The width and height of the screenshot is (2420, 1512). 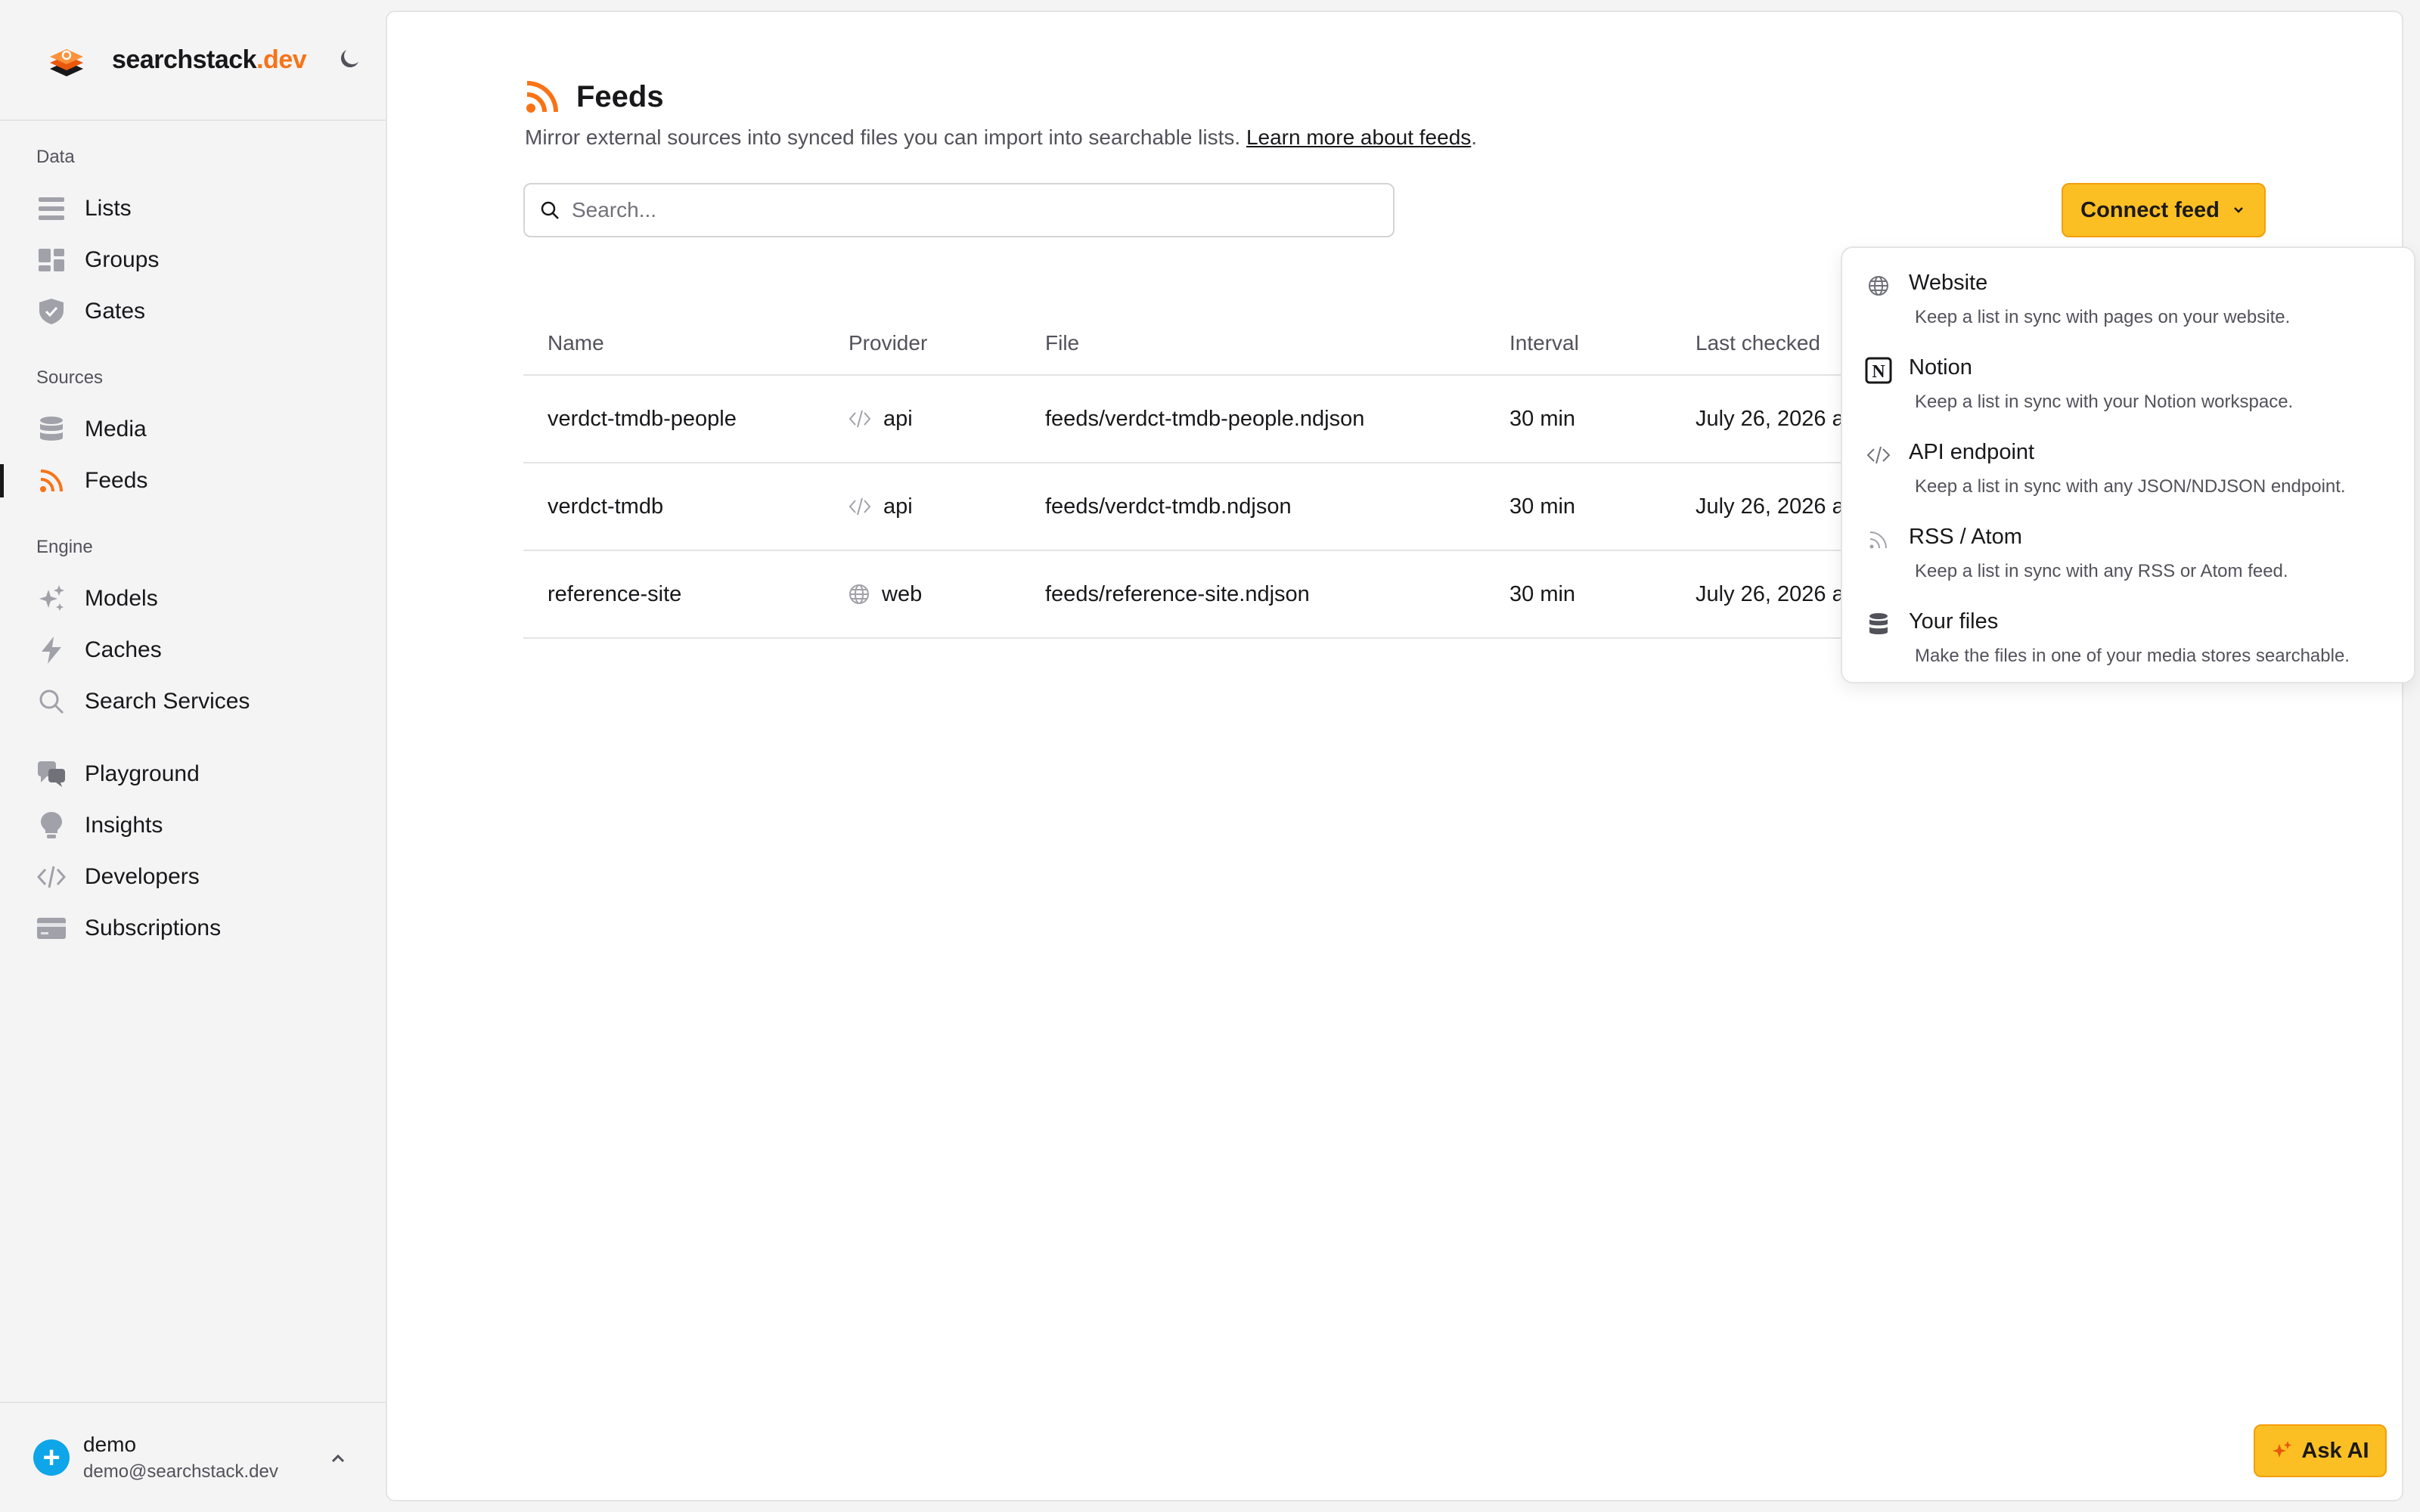 I want to click on search-input, so click(x=969, y=210).